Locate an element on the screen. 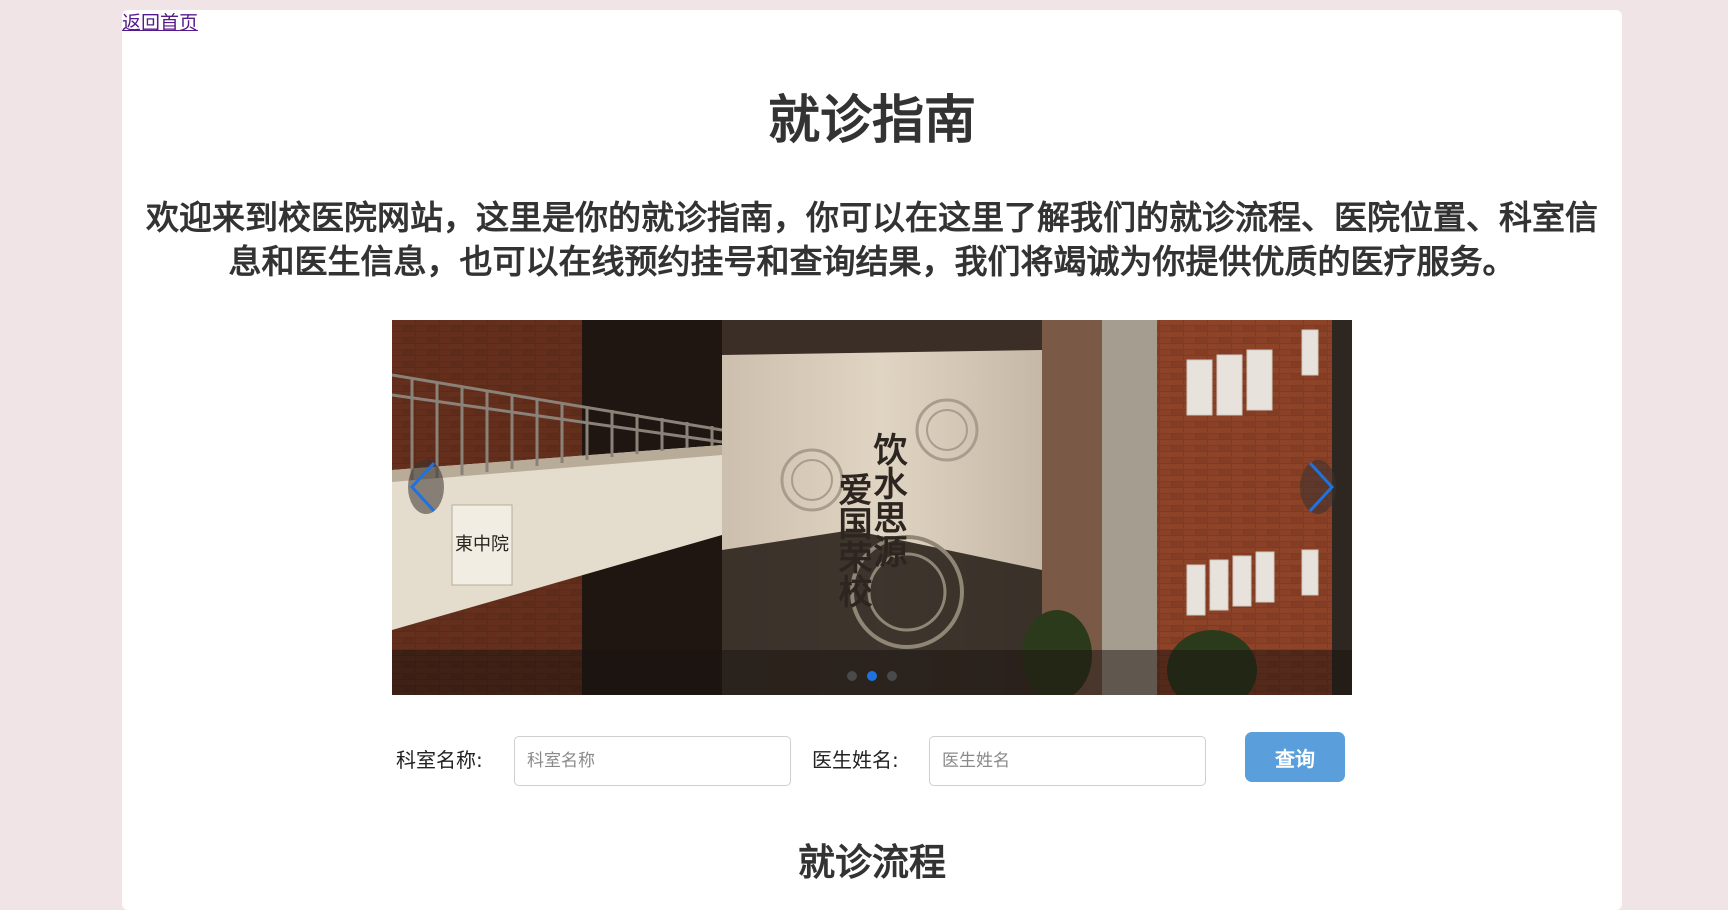 This screenshot has height=910, width=1728. carousel-dot-active is located at coordinates (872, 676).